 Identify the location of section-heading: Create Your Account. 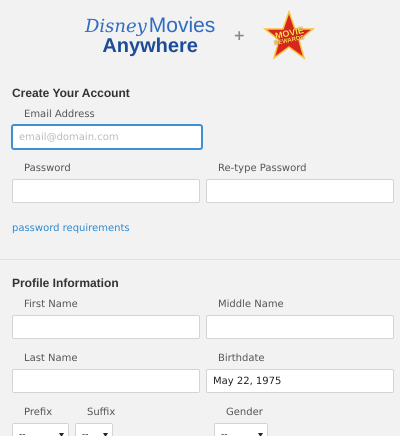
(71, 93).